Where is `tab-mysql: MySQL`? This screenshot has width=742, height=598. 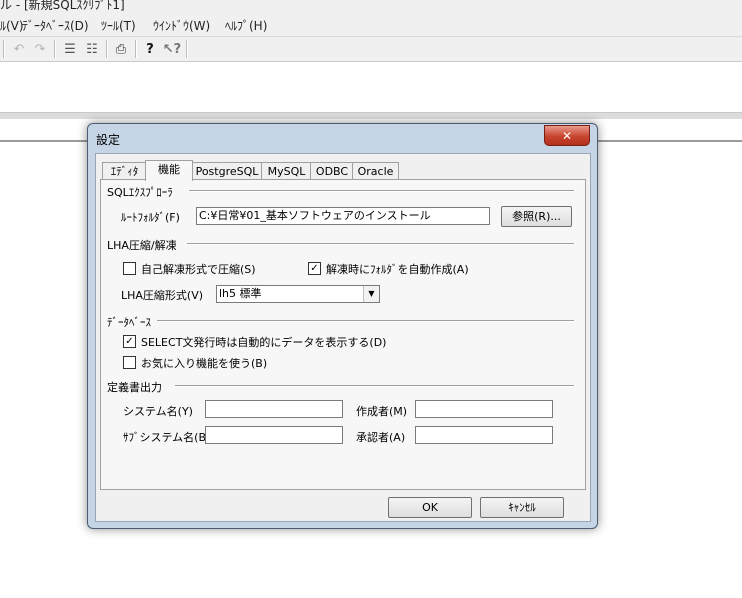
tab-mysql: MySQL is located at coordinates (286, 171).